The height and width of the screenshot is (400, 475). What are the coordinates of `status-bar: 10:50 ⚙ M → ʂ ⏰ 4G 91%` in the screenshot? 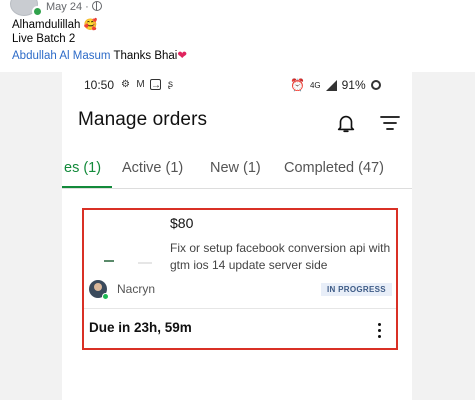 It's located at (237, 87).